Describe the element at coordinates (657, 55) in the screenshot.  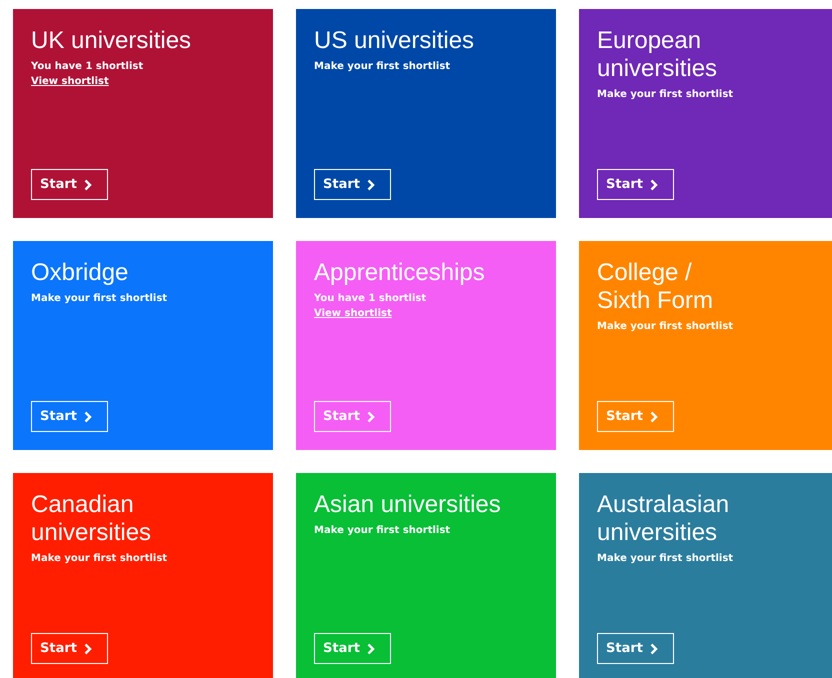
I see `tile-title: European universities` at that location.